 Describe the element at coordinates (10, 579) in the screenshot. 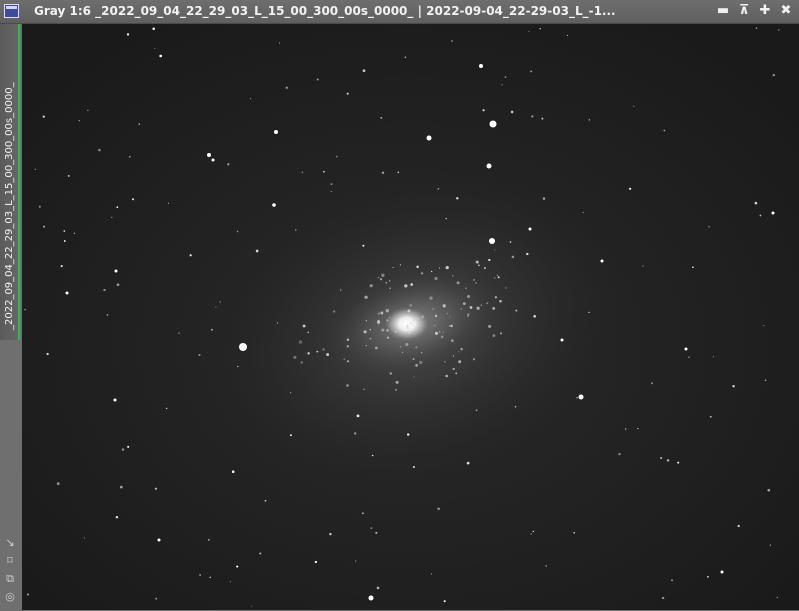

I see `clone-icon: ⧉` at that location.